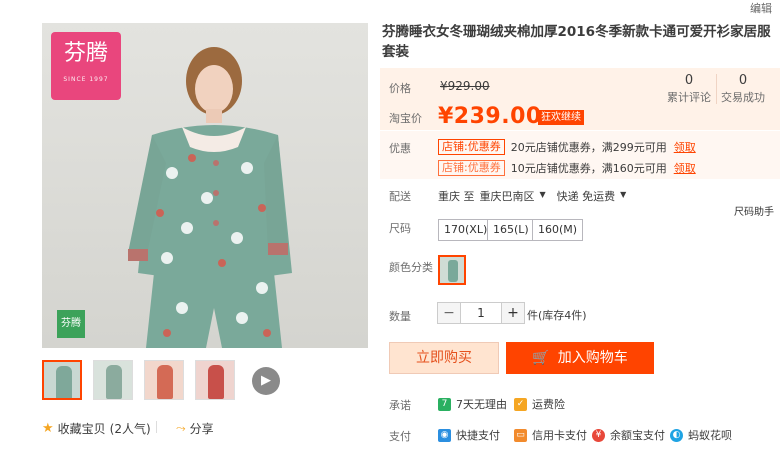 The image size is (780, 466). I want to click on edit-link: 编辑, so click(761, 8).